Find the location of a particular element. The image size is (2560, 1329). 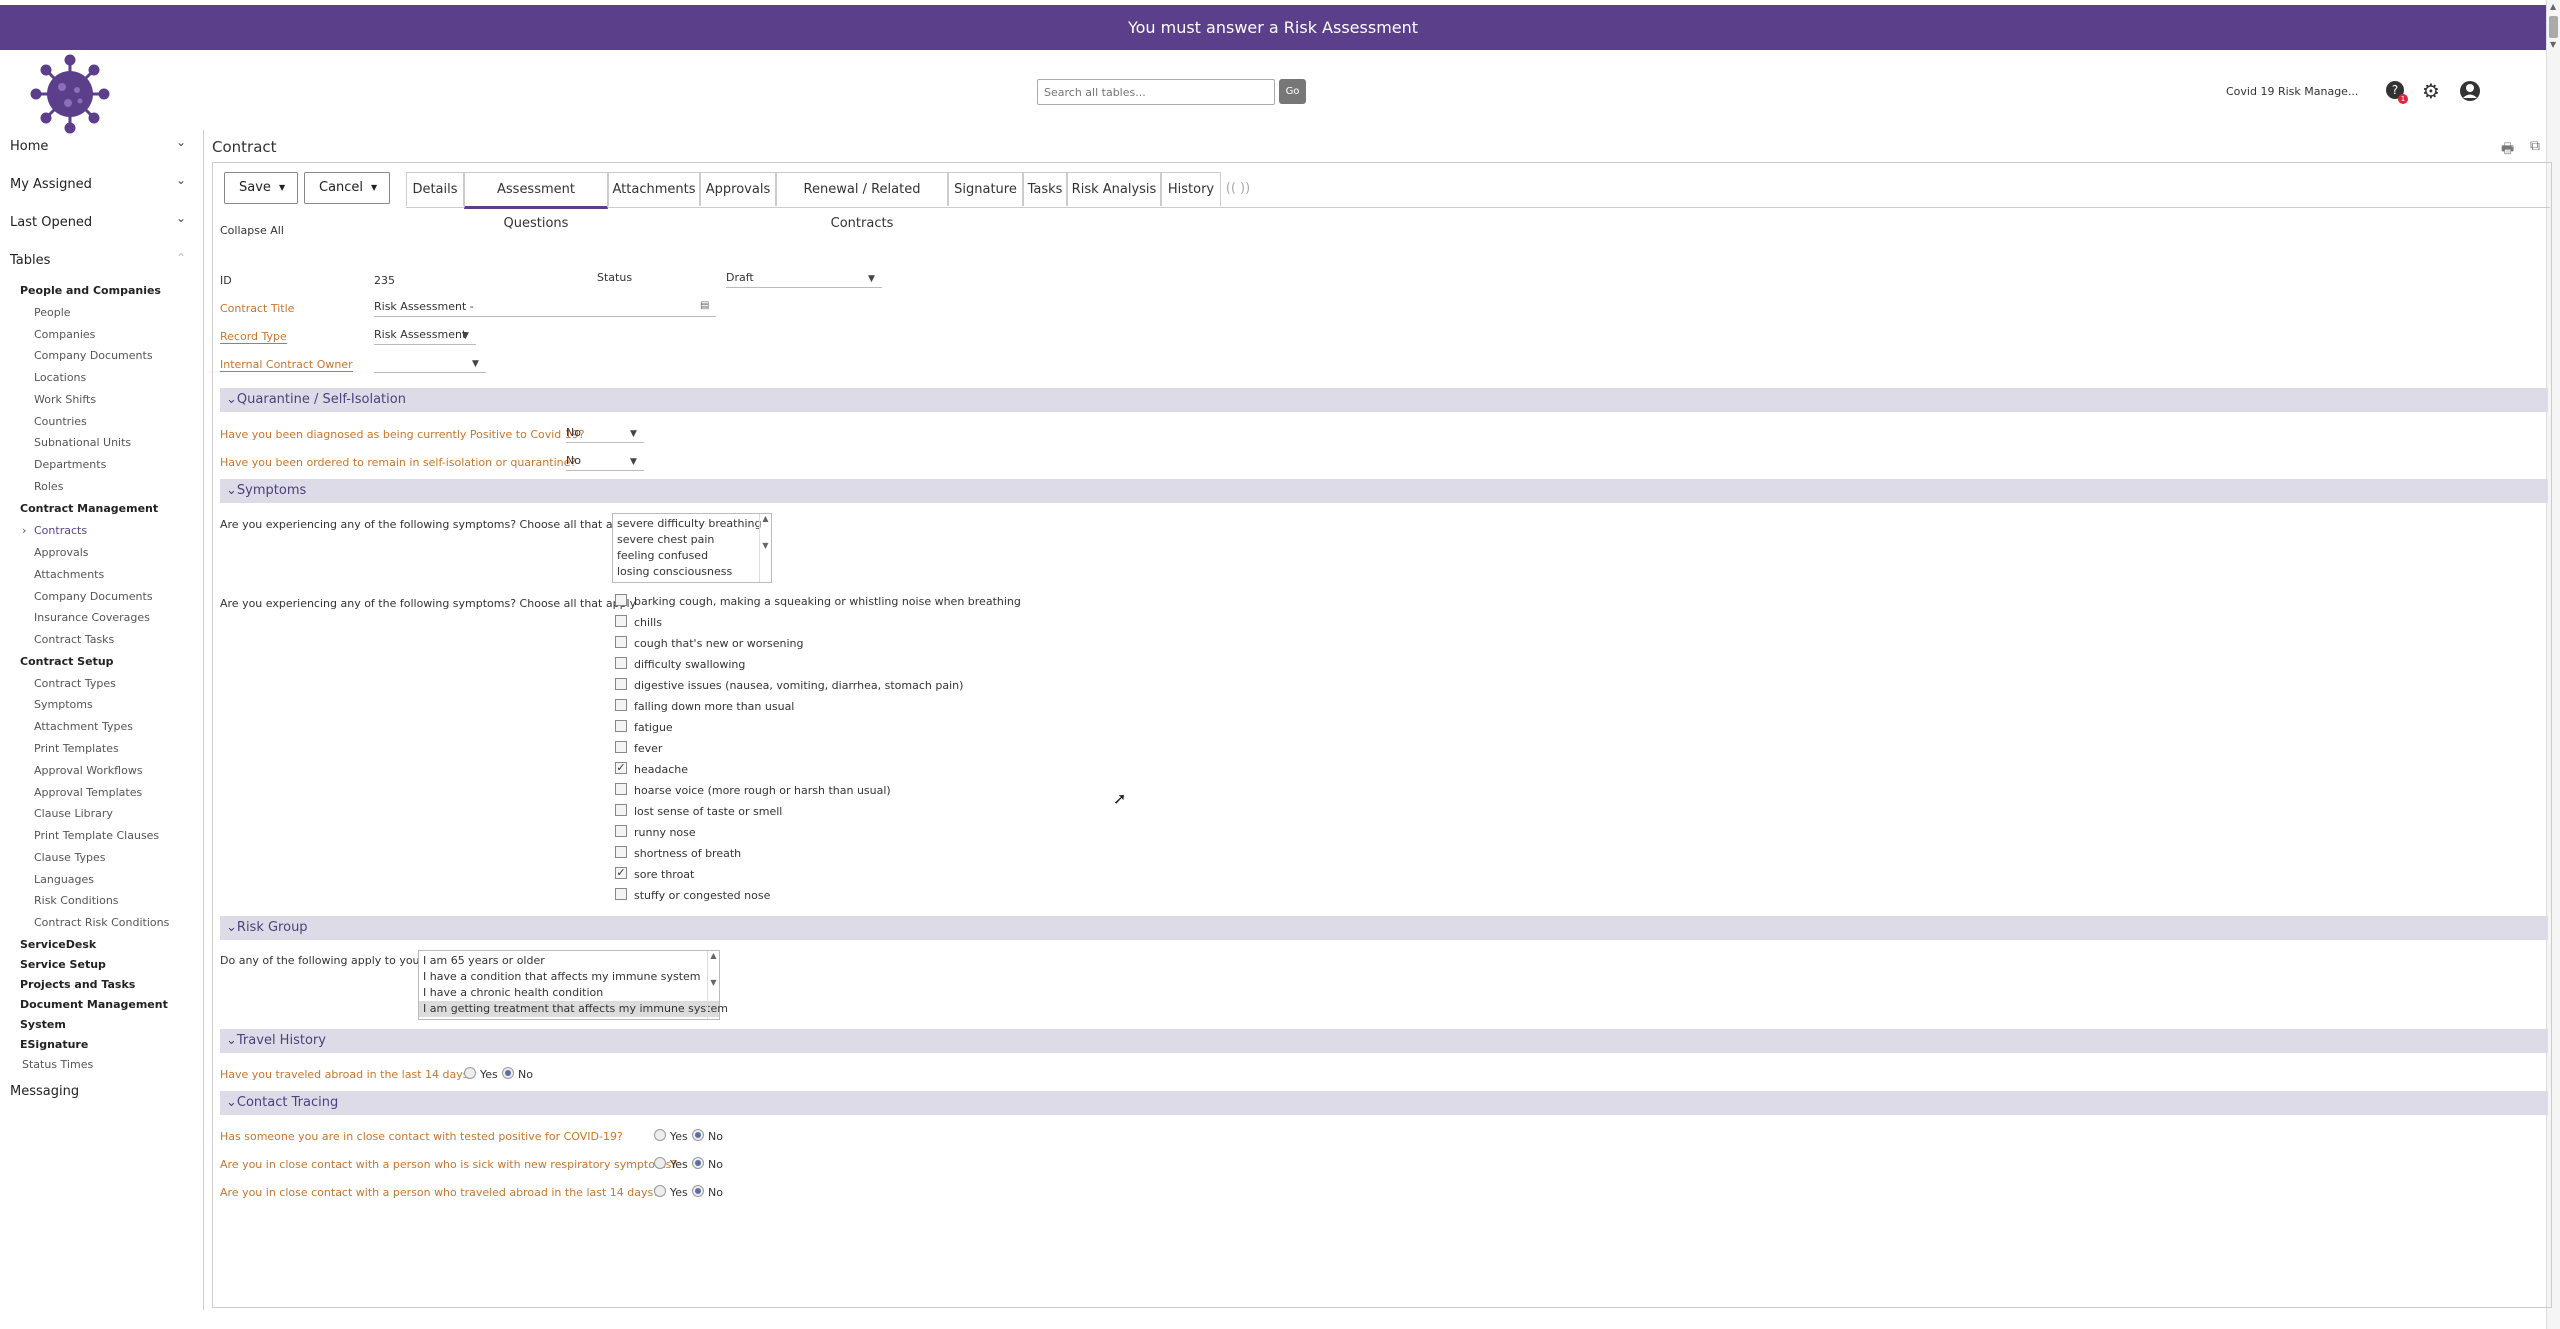

sidebar-my-assigned: My Assigned is located at coordinates (51, 184).